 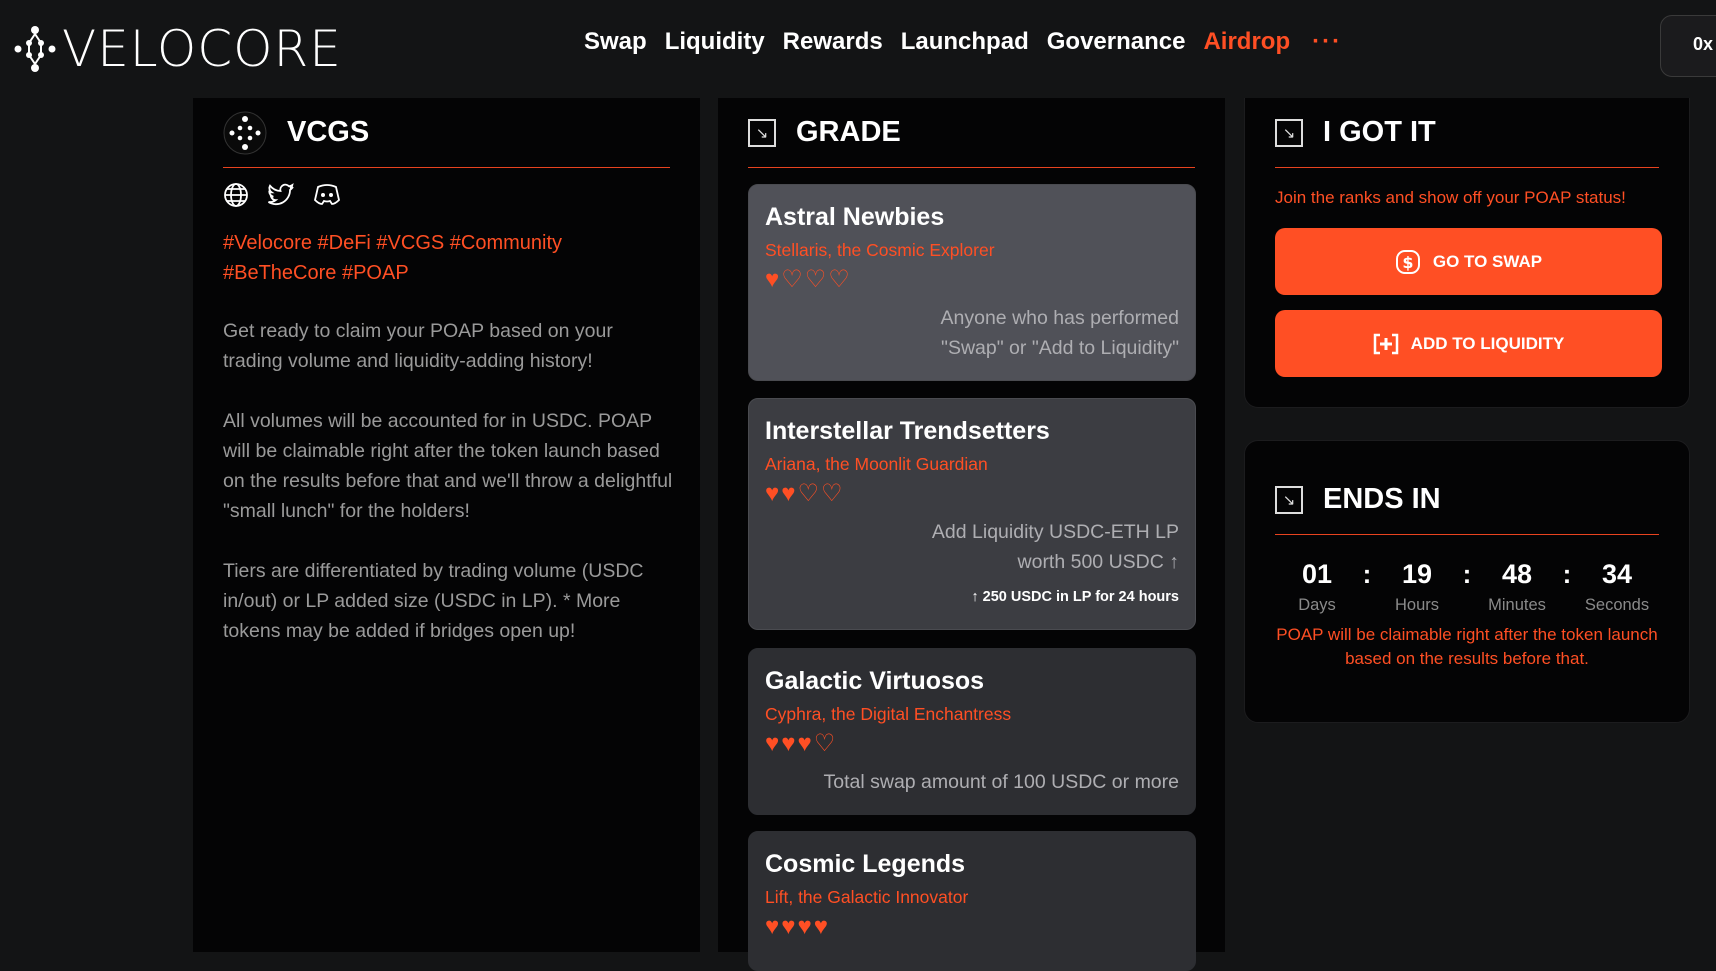 I want to click on heart-rating: ♥ ♥ ♥ ♡, so click(x=972, y=744).